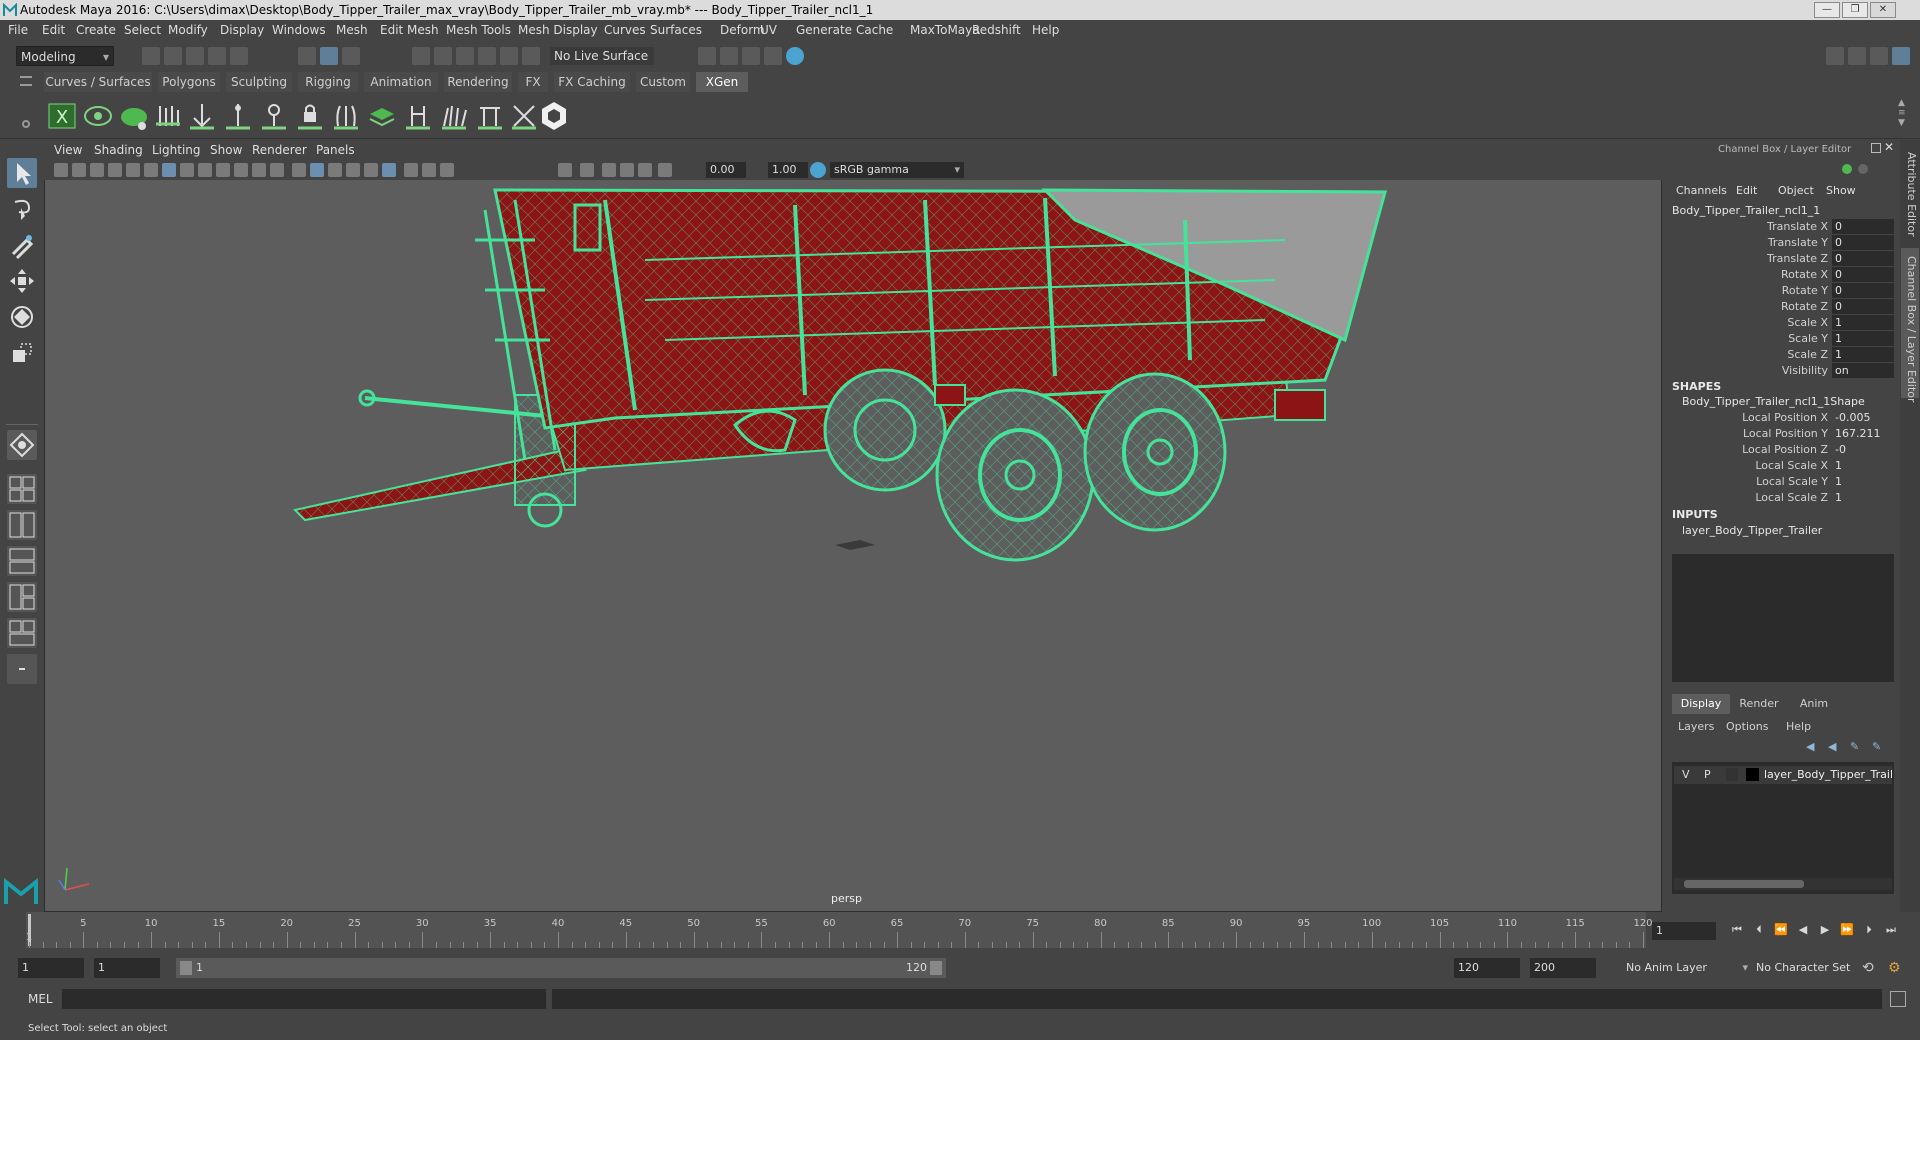 The image size is (1920, 1158). I want to click on collapse-toolbox-icon, so click(22, 669).